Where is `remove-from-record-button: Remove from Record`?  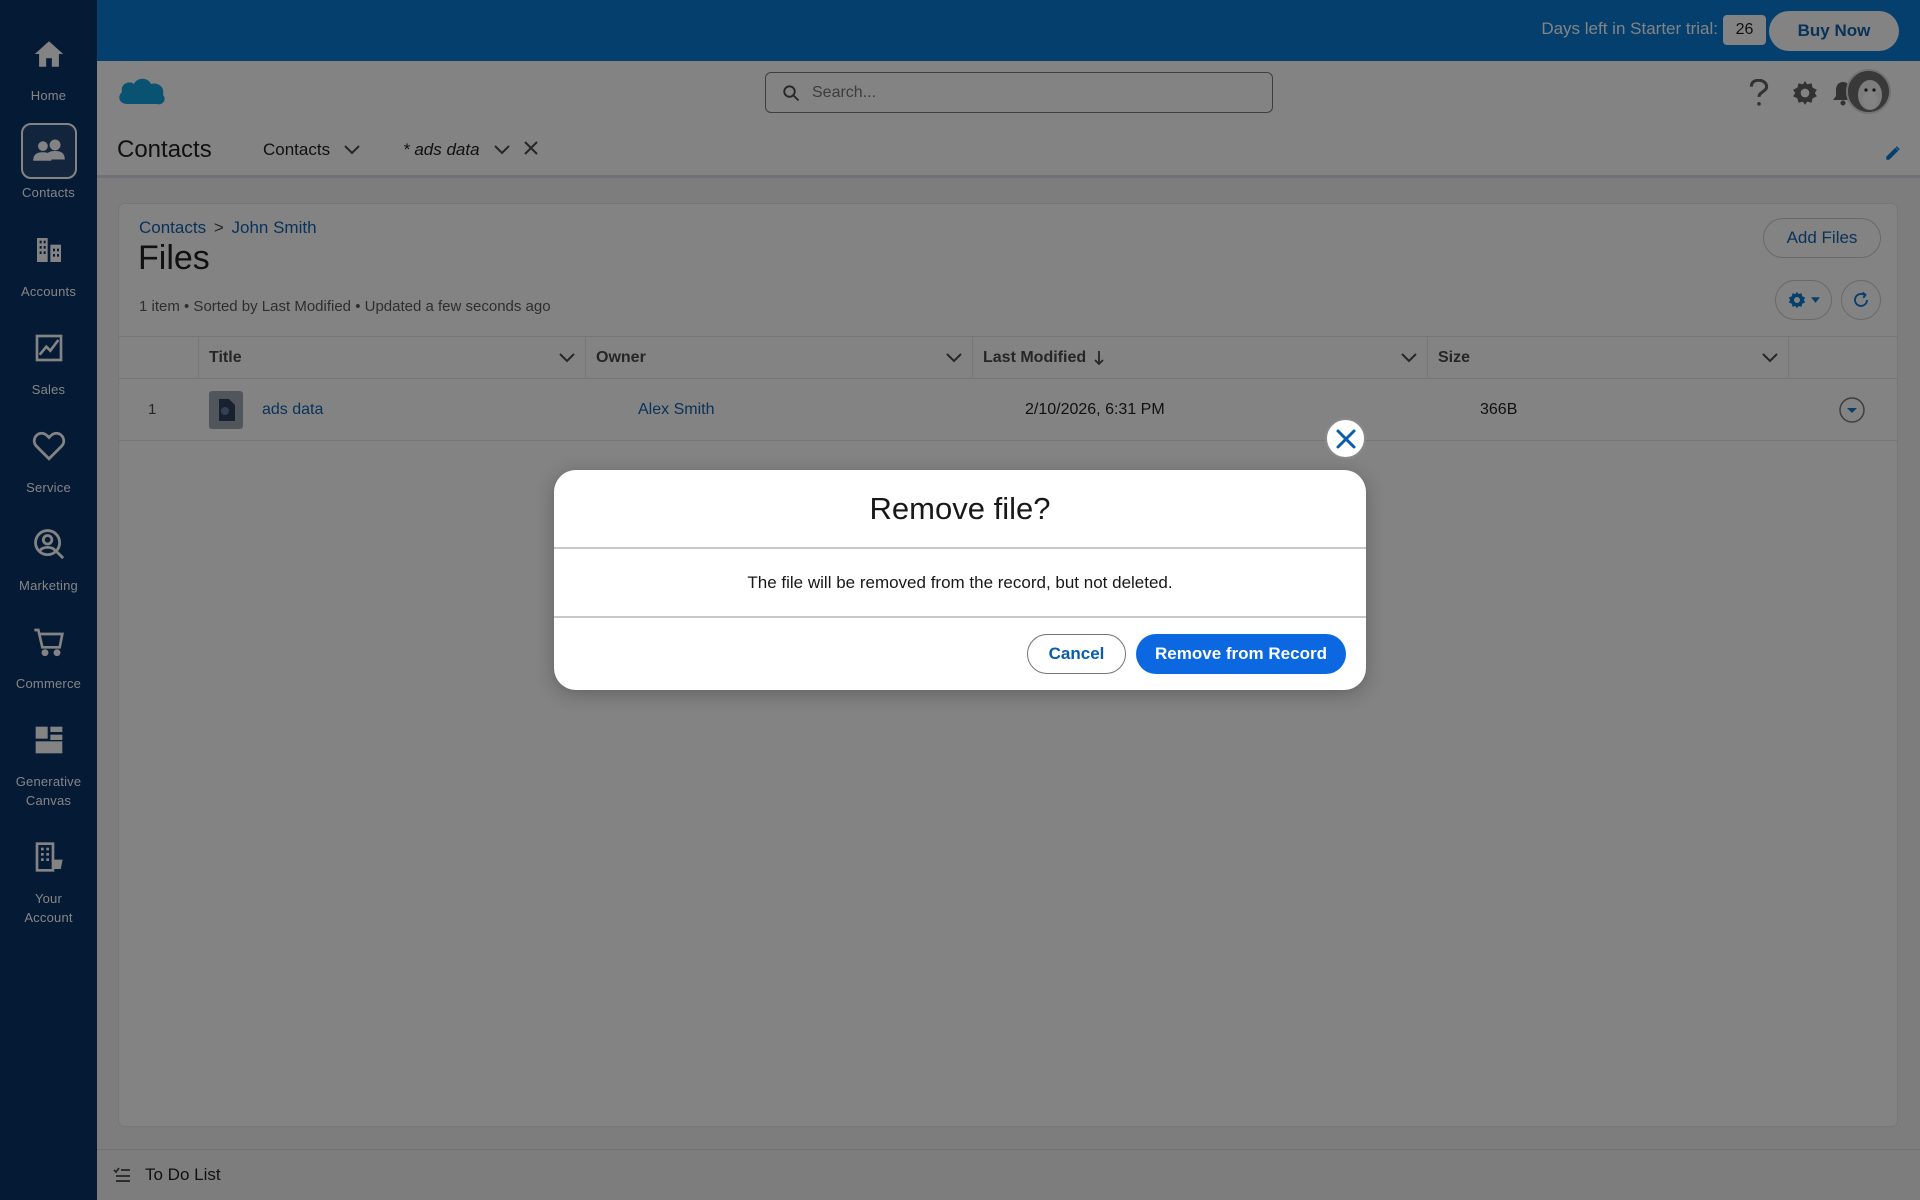
remove-from-record-button: Remove from Record is located at coordinates (1241, 654).